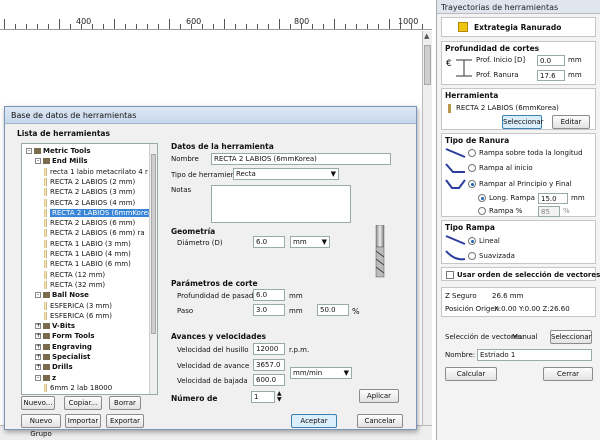 This screenshot has width=600, height=441. I want to click on delete-tool-button: Borrar, so click(125, 403).